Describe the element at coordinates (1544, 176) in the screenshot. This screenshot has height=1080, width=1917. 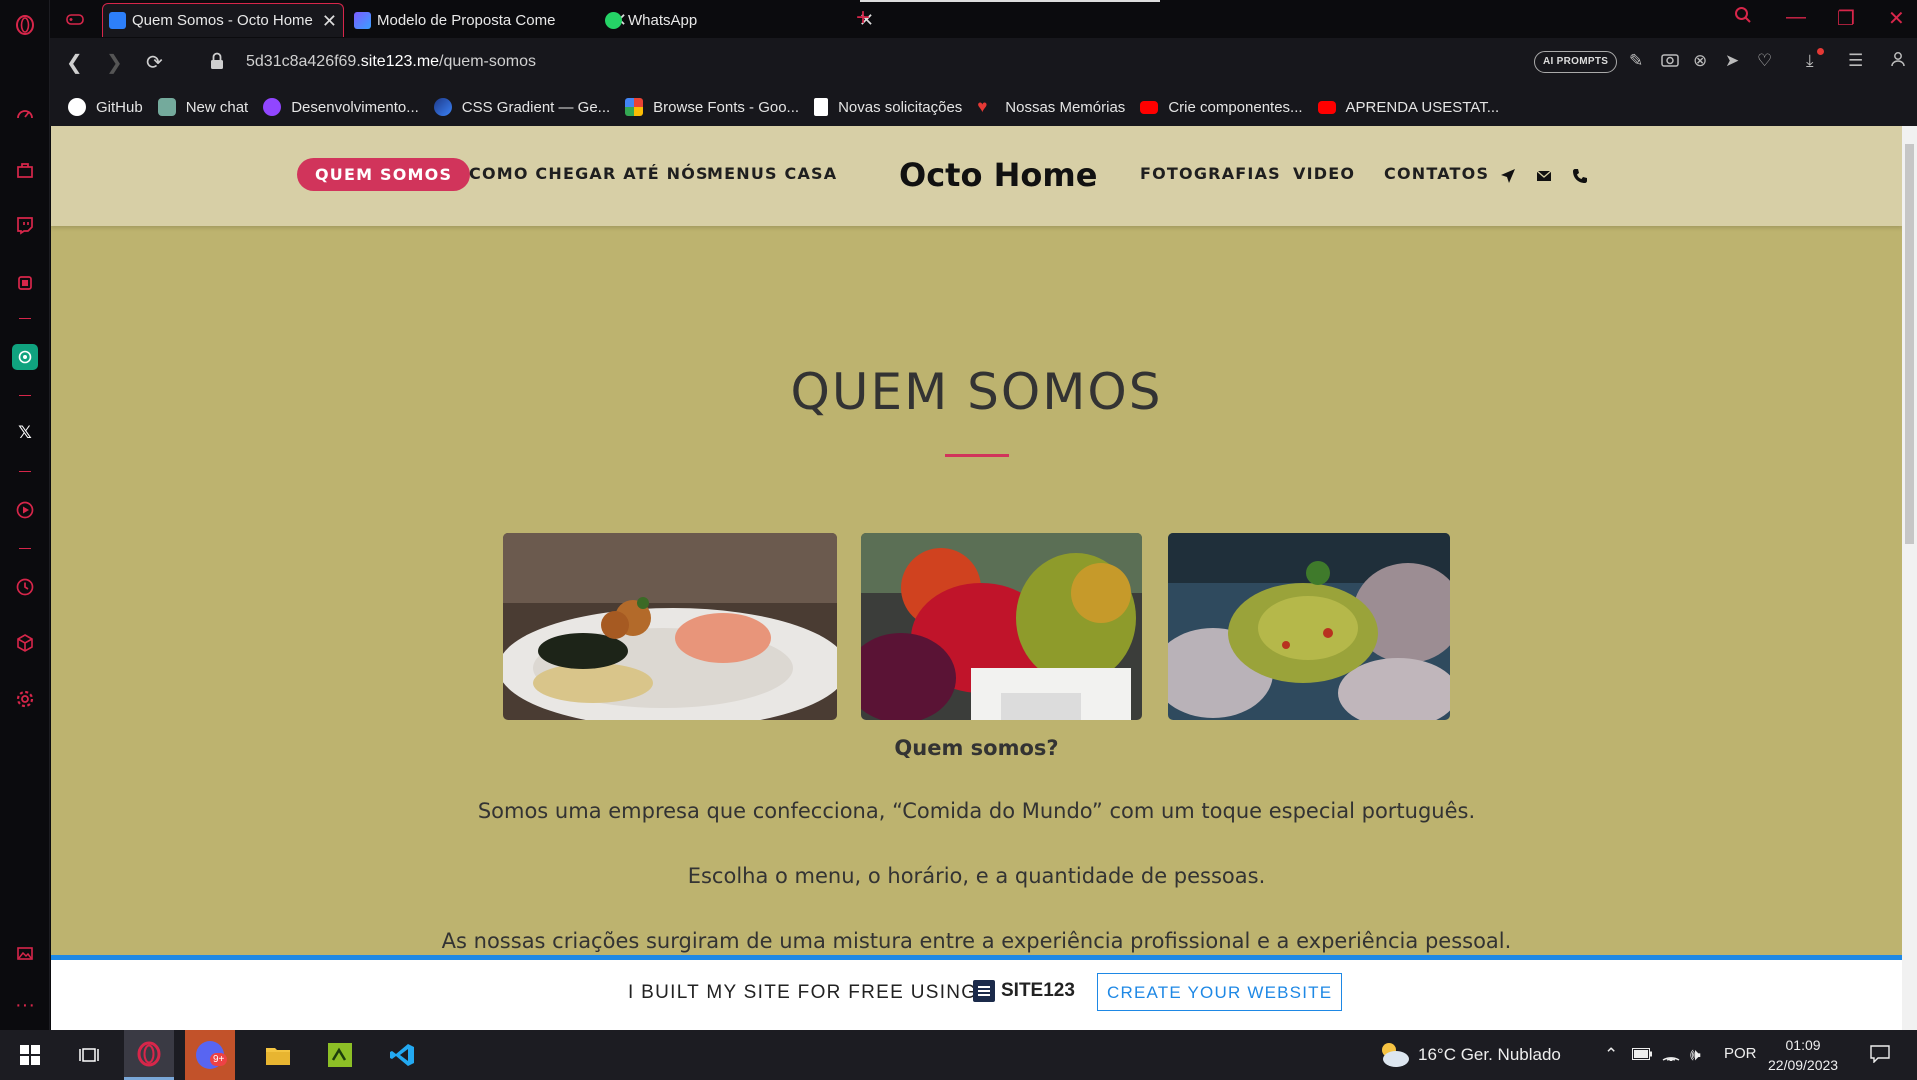
I see `envelope-icon` at that location.